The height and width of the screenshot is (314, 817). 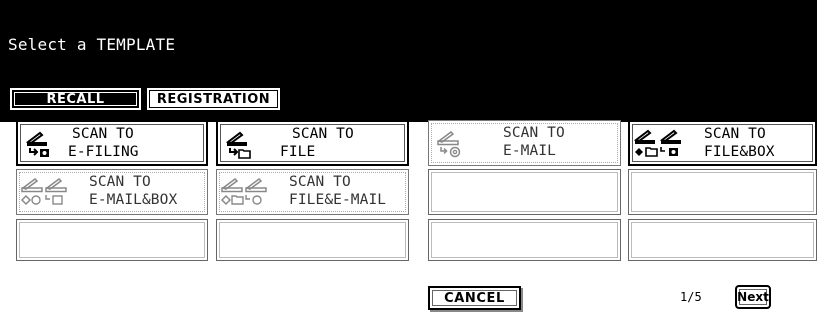 I want to click on template-scan-to-file-and-email-button: SCAN TO FILE&E-MAIL, so click(x=312, y=192).